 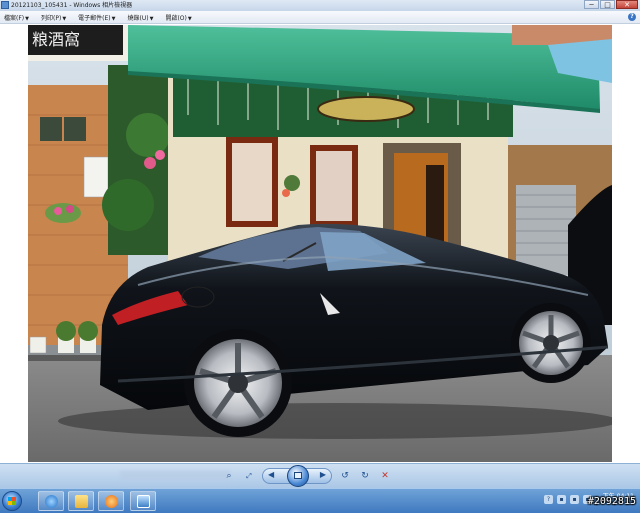 I want to click on taskbar-app-photo-viewer, so click(x=143, y=501).